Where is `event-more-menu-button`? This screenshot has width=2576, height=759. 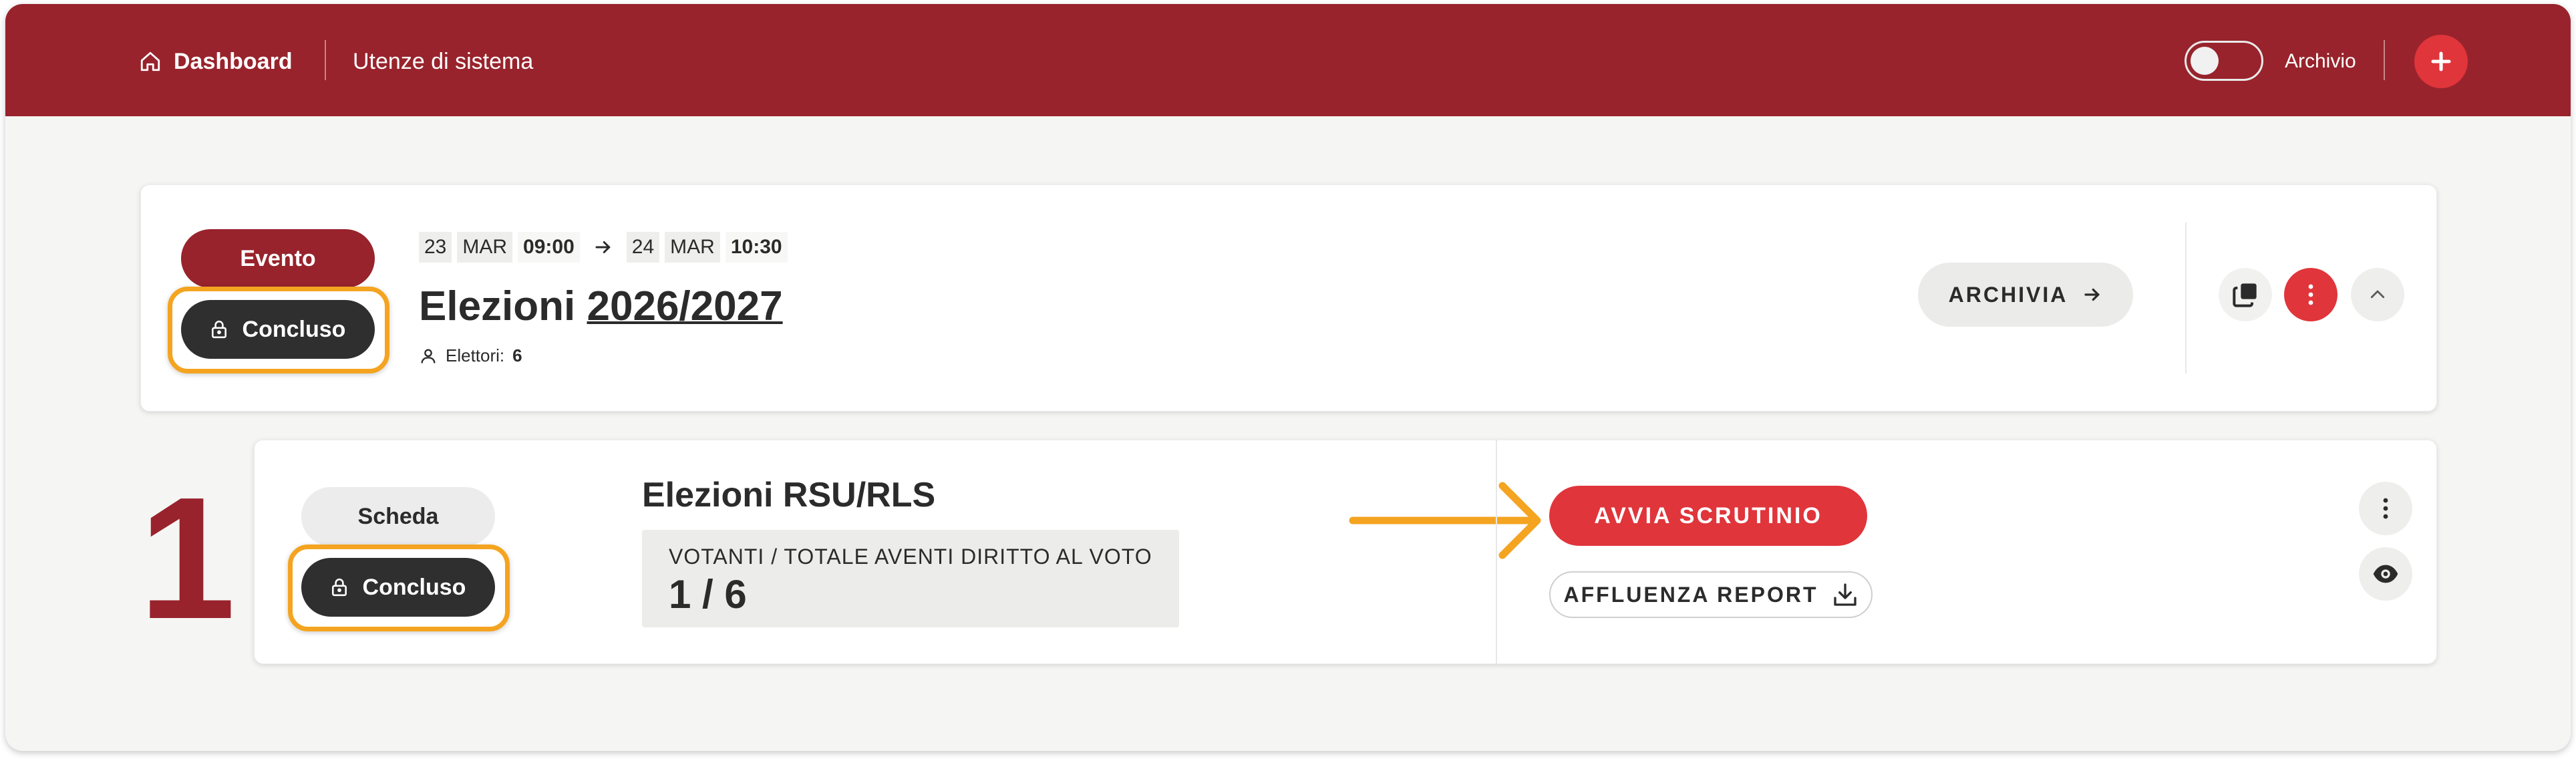 event-more-menu-button is located at coordinates (2311, 294).